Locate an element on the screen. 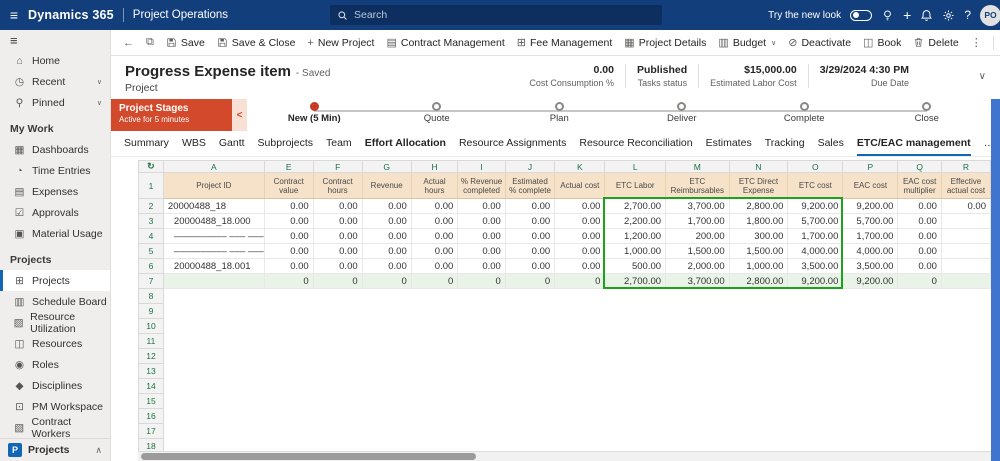 The width and height of the screenshot is (1000, 461). row-number: 8 is located at coordinates (151, 296).